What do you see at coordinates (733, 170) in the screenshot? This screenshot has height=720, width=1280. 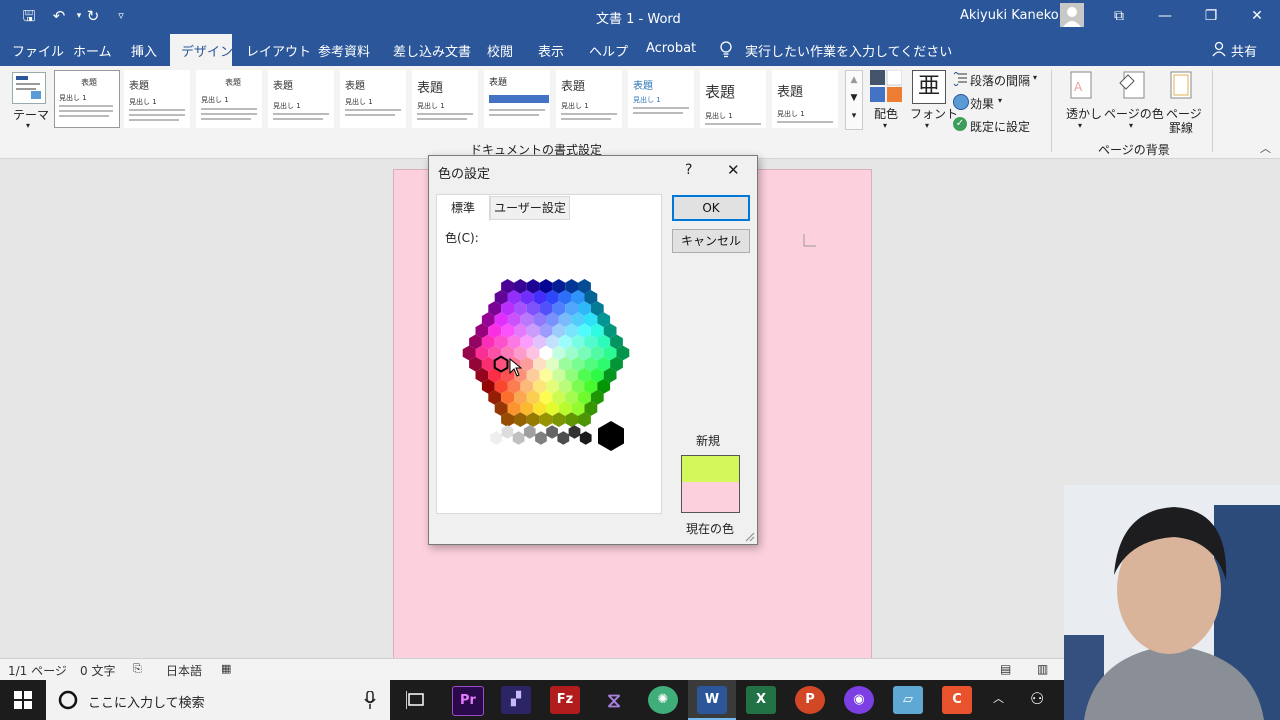 I see `dialog-close-button: ✕` at bounding box center [733, 170].